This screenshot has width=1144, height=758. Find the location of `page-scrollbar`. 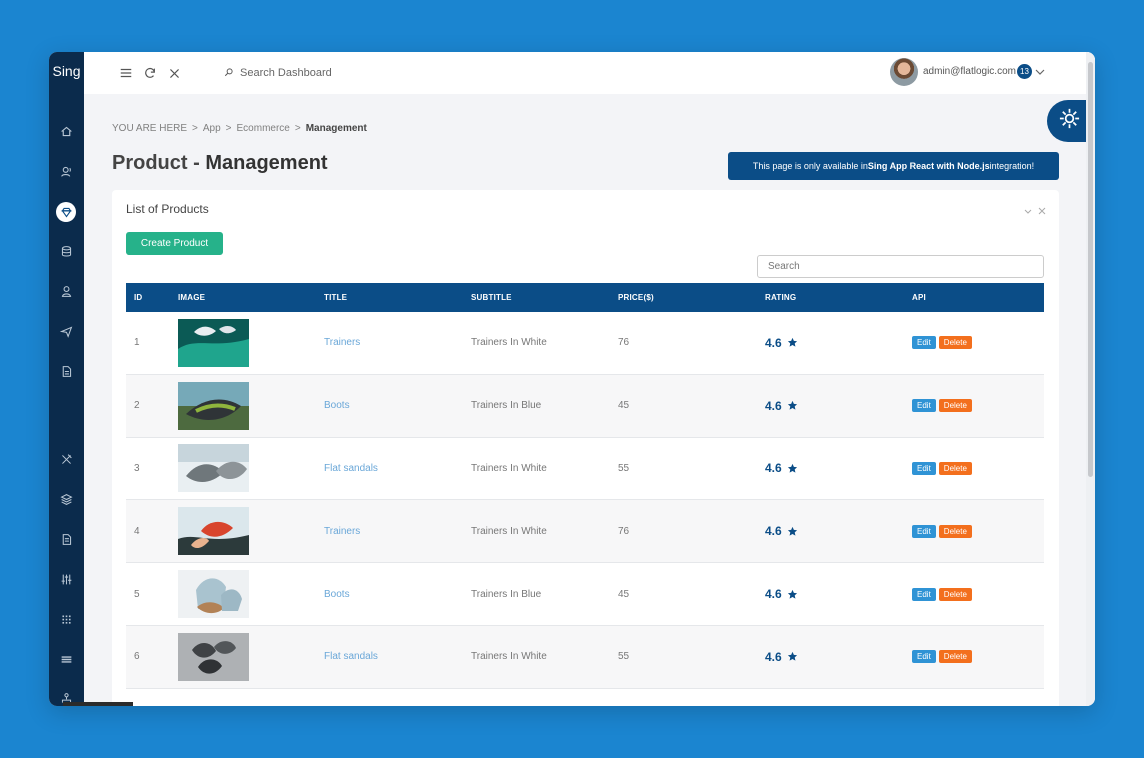

page-scrollbar is located at coordinates (1090, 379).